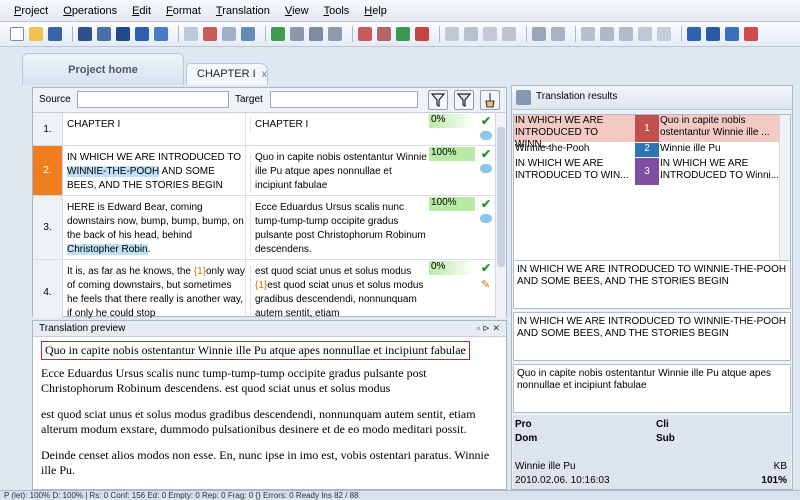 This screenshot has height=500, width=800. I want to click on settings-icon, so click(626, 34).